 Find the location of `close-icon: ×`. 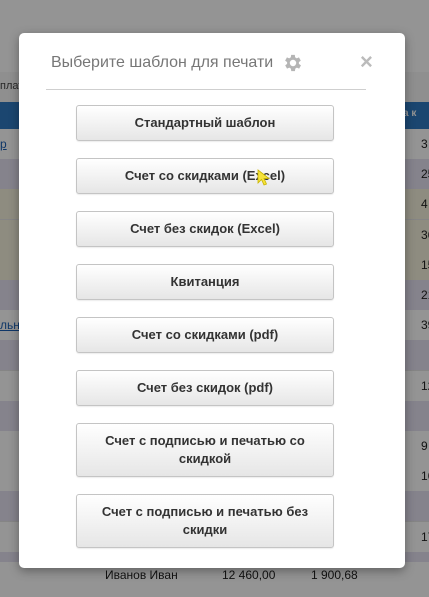

close-icon: × is located at coordinates (366, 62).